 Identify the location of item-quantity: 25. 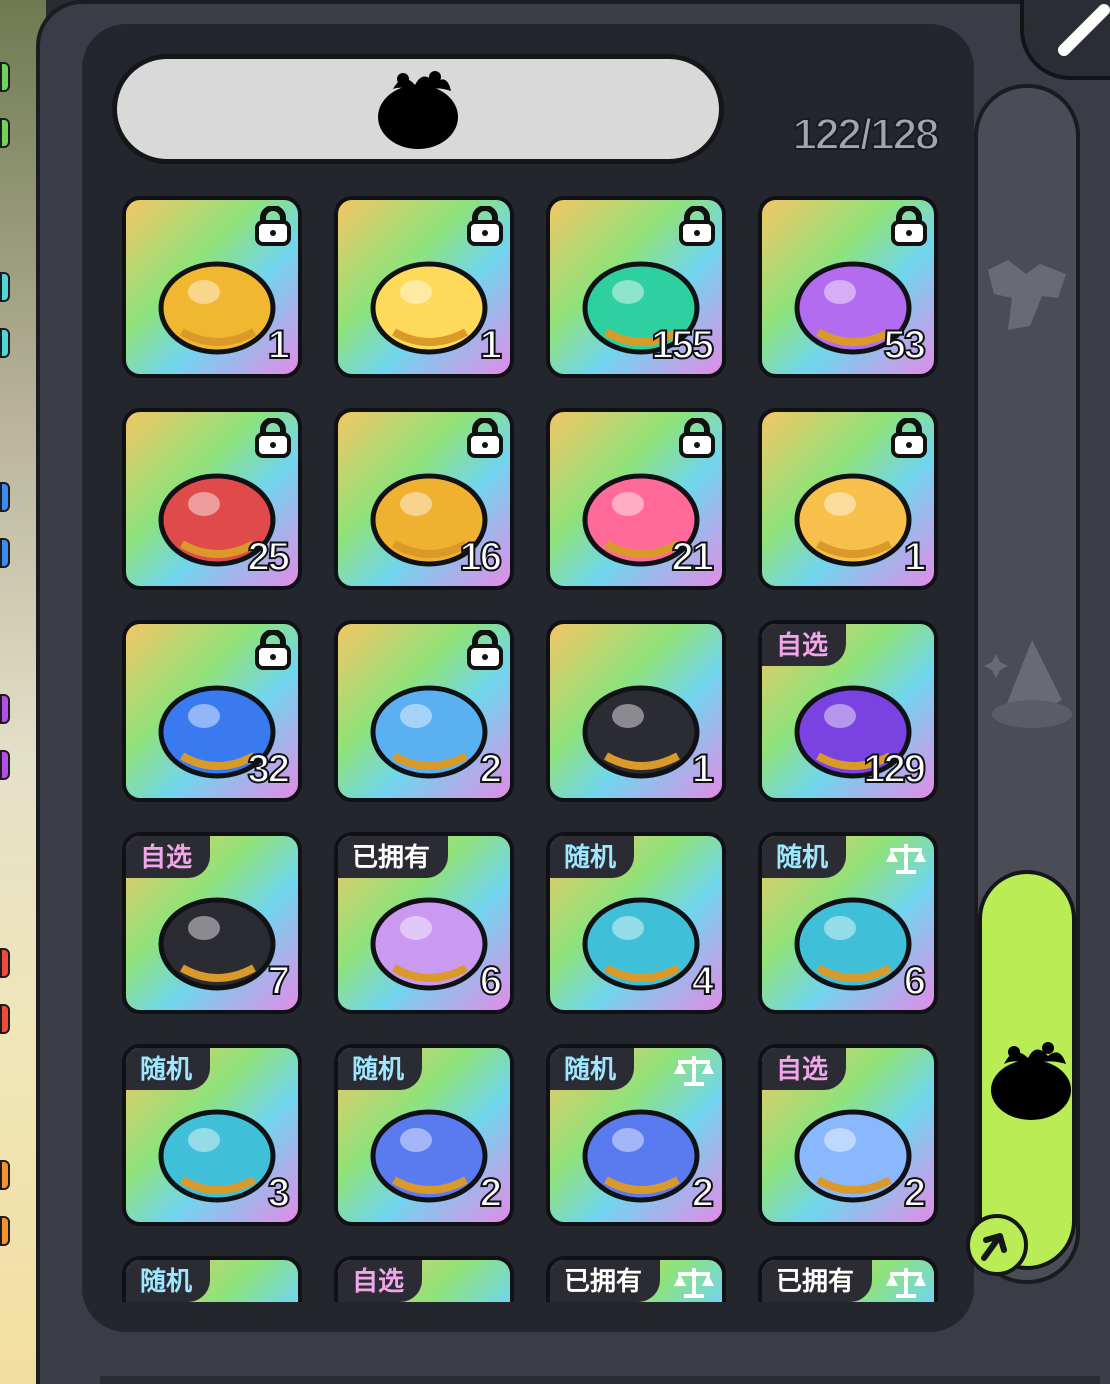
(269, 557).